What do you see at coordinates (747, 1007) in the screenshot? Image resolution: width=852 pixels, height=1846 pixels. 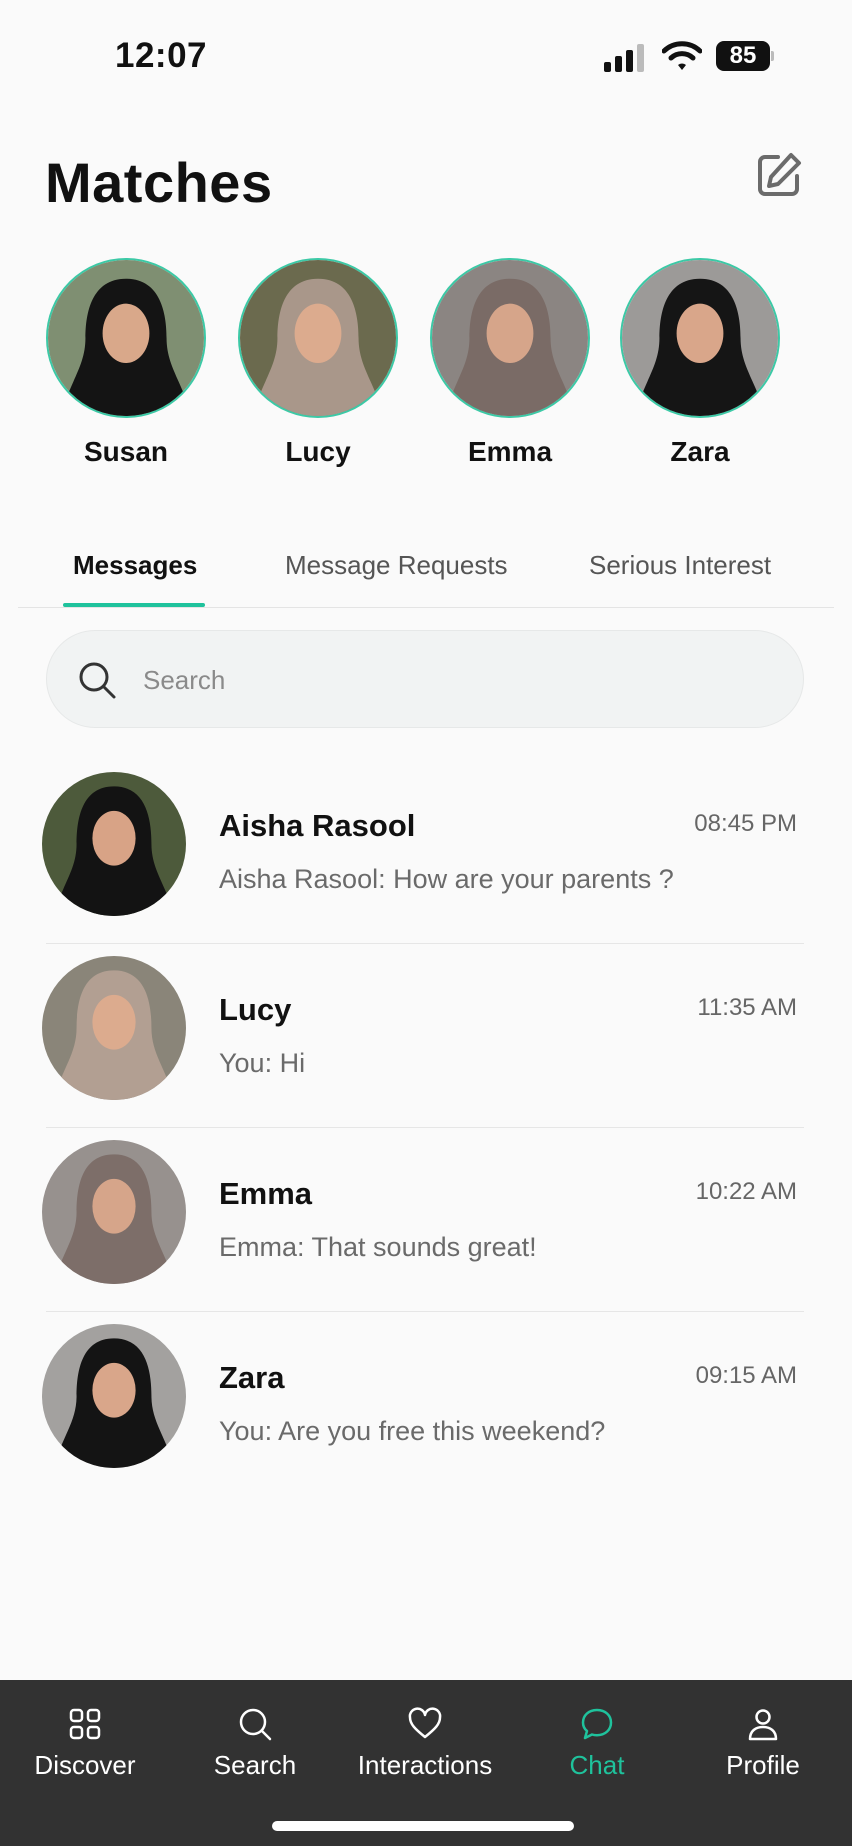 I see `conversation-time: 11:35 AM` at bounding box center [747, 1007].